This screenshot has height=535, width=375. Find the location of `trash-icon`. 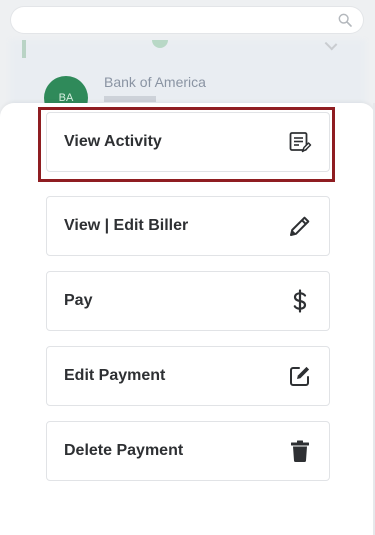

trash-icon is located at coordinates (300, 451).